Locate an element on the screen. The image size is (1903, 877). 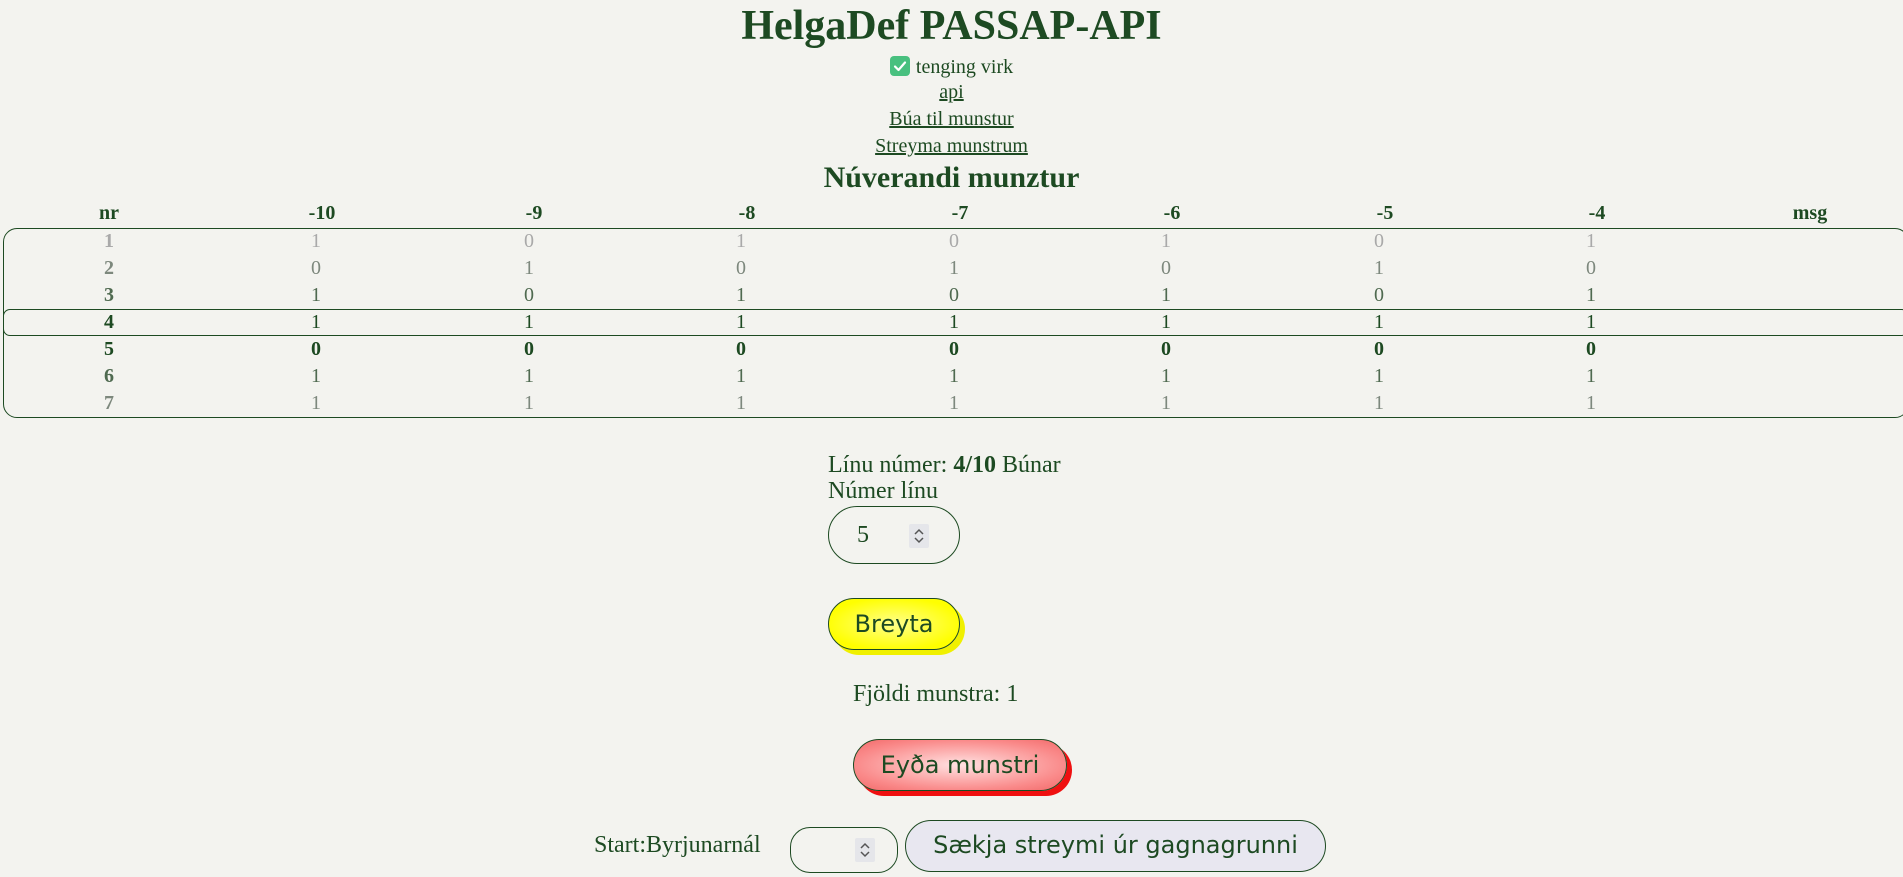
column-header: -10 is located at coordinates (322, 213).